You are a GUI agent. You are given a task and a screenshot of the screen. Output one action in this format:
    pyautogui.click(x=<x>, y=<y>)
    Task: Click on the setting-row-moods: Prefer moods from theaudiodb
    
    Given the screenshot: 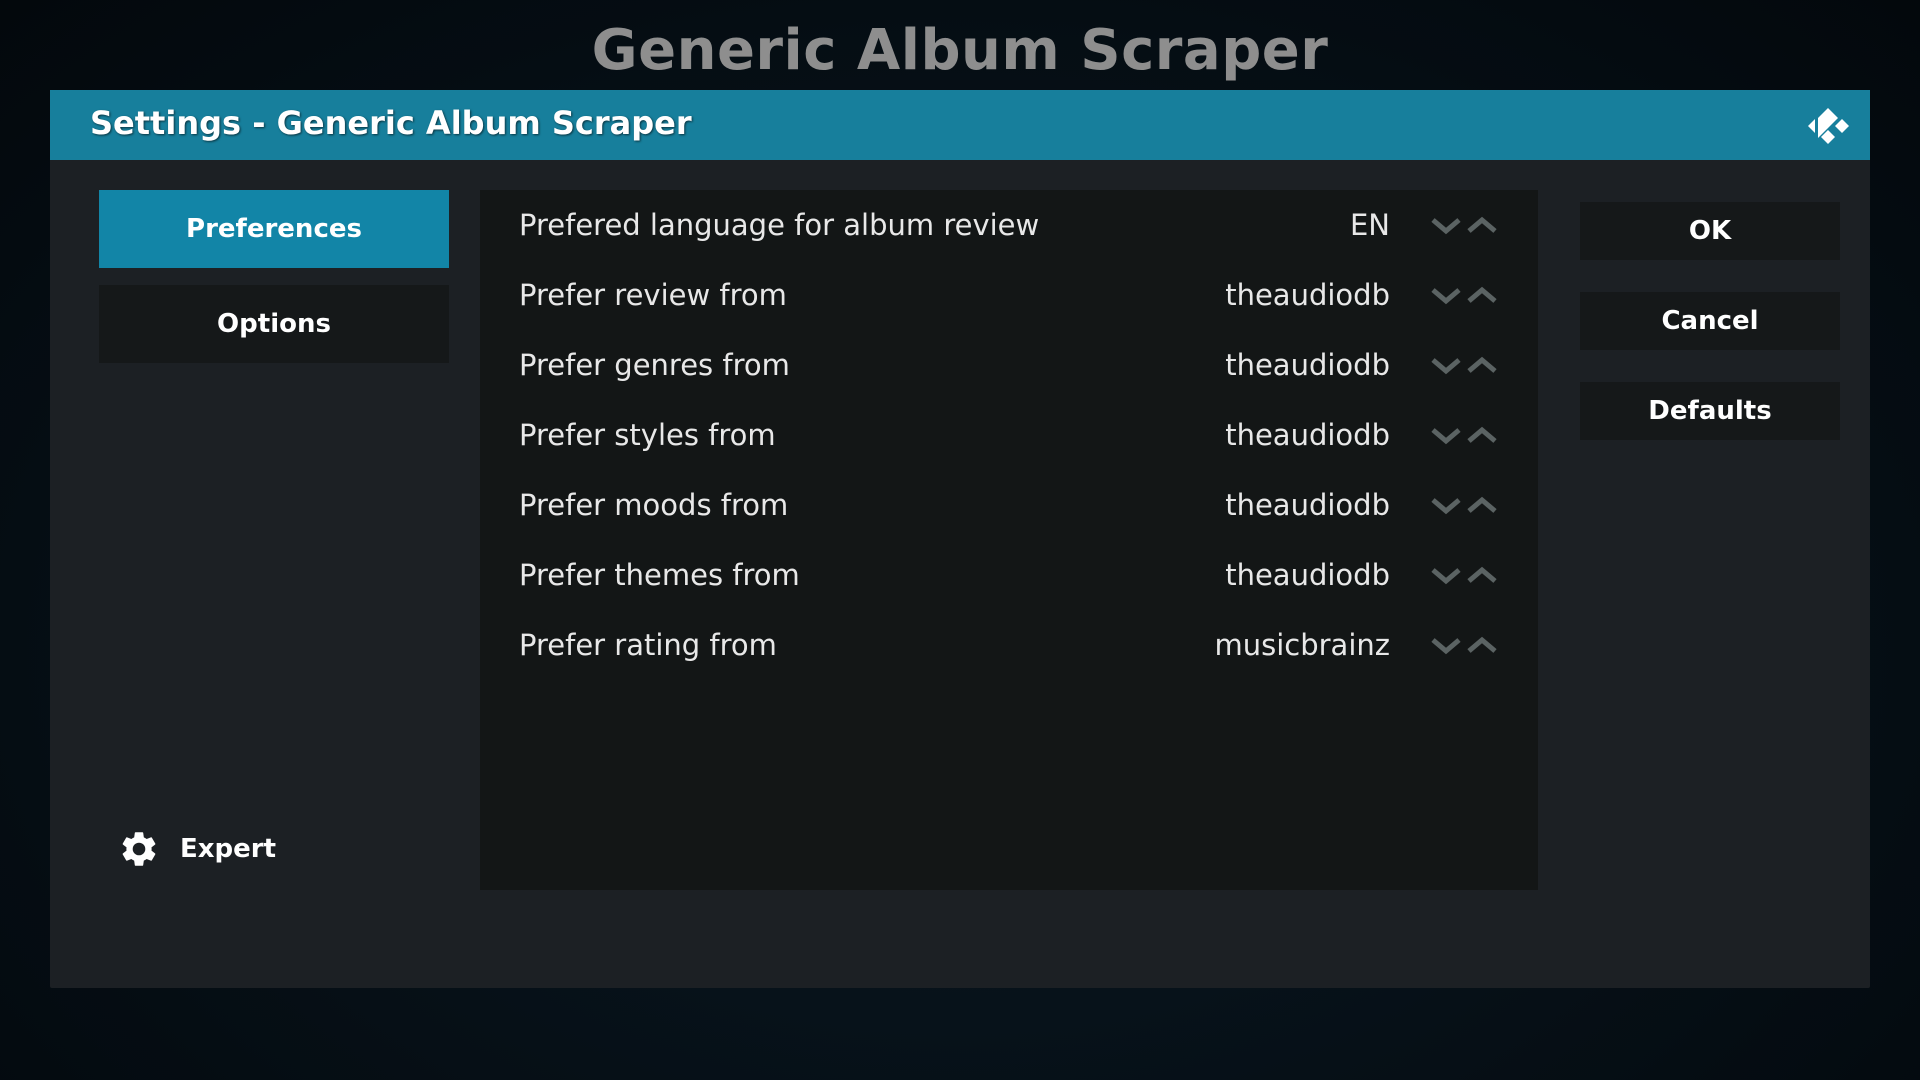 What is the action you would take?
    pyautogui.click(x=1009, y=505)
    